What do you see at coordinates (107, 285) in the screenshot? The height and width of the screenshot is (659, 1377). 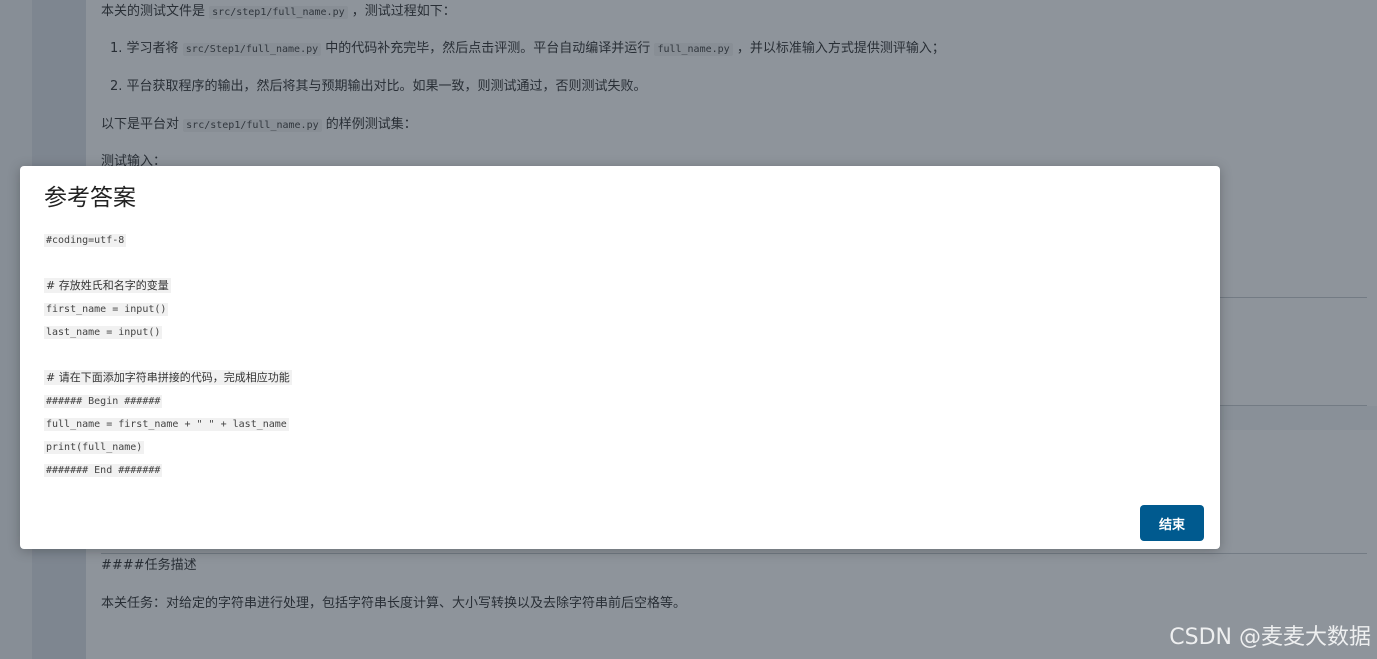 I see `code-text: # 存放姓氏和名字的变量` at bounding box center [107, 285].